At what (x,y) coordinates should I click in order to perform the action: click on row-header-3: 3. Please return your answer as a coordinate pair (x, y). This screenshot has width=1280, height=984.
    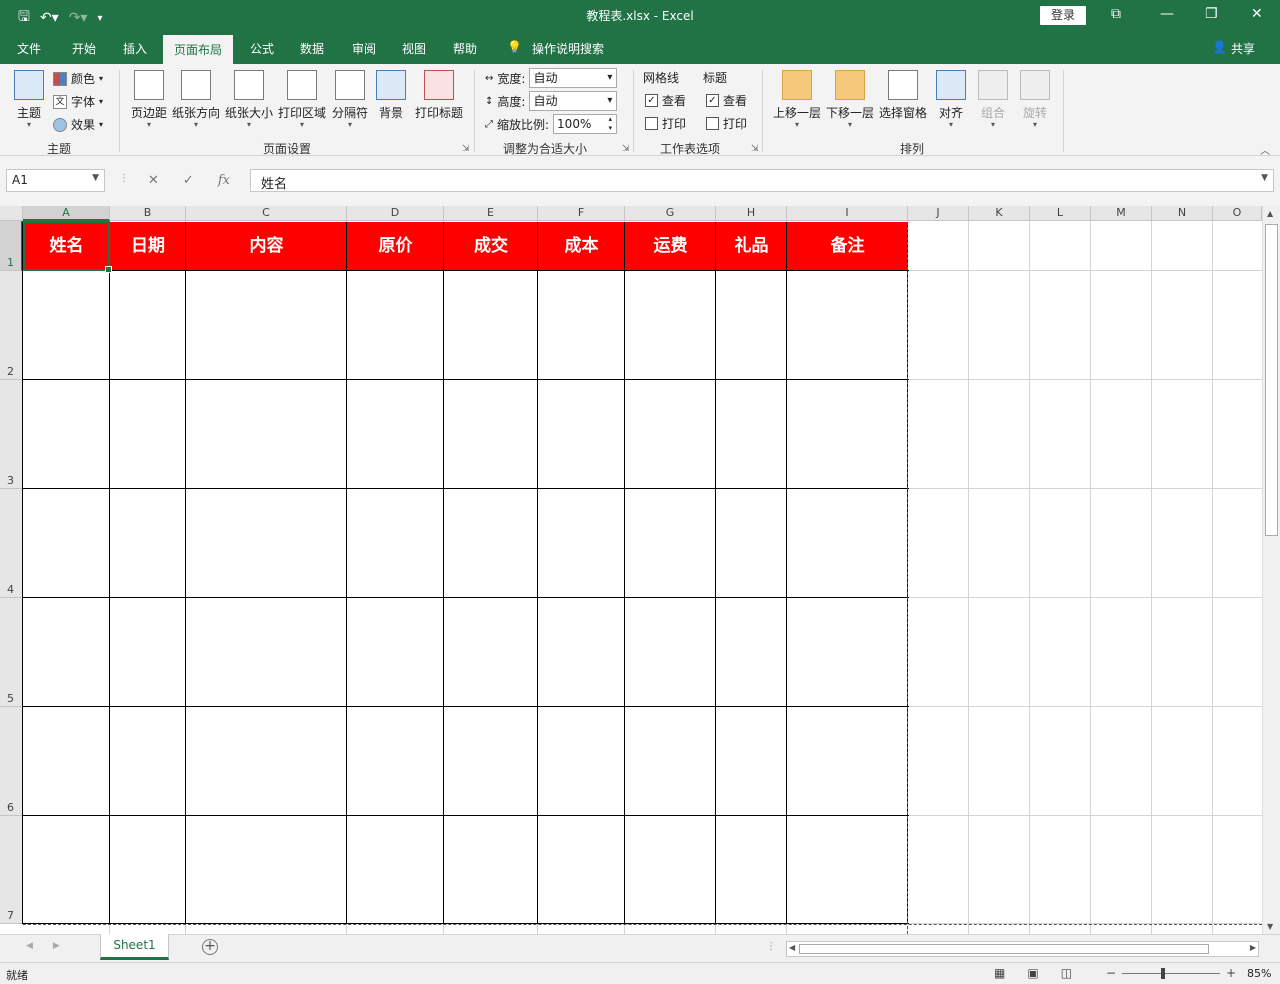
    Looking at the image, I should click on (11, 434).